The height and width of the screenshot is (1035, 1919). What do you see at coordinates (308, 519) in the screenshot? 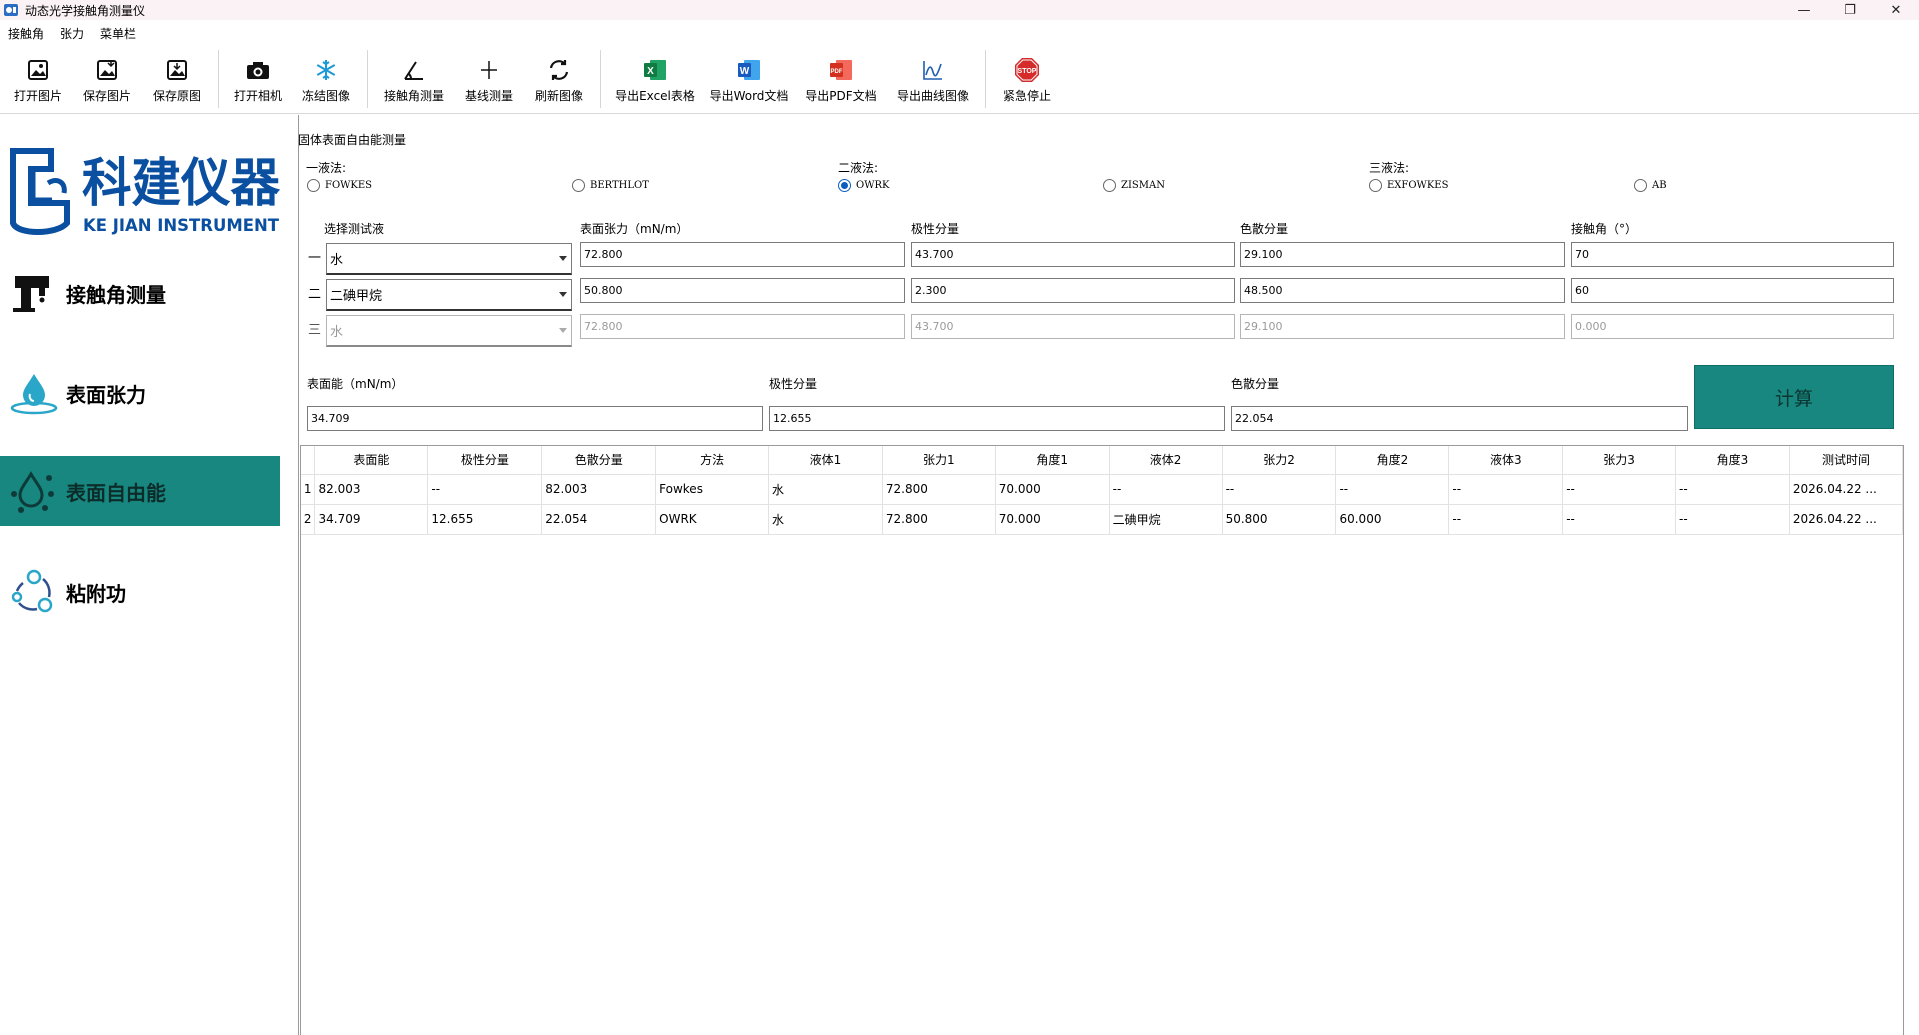
I see `row-number: 2` at bounding box center [308, 519].